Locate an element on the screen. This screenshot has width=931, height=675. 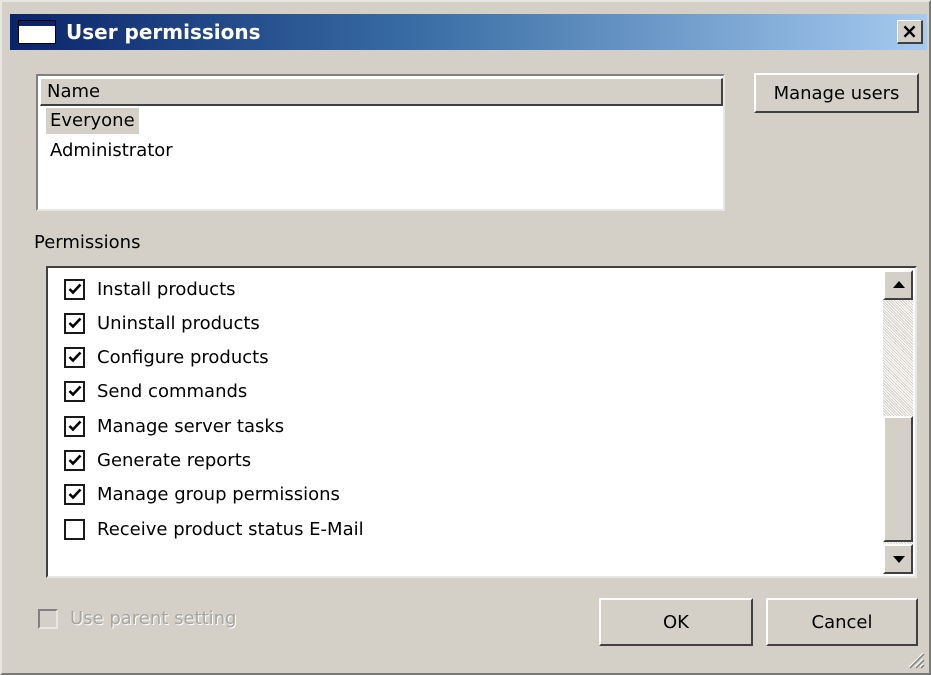
permission-label: Manage server tasks is located at coordinates (191, 426).